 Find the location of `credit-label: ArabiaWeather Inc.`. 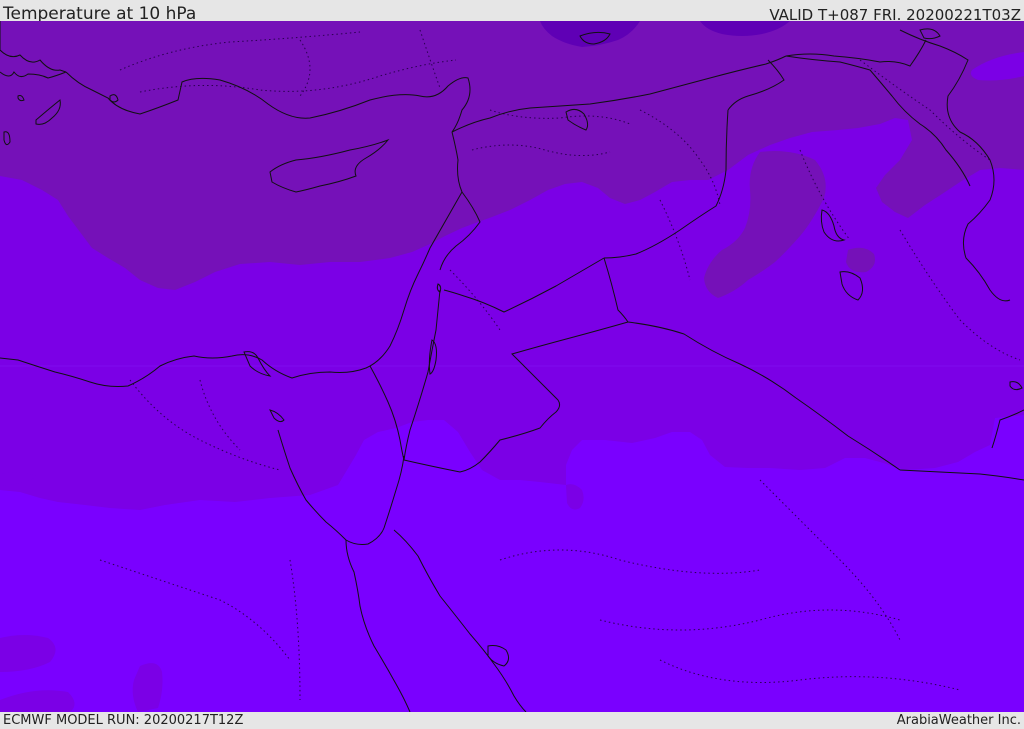

credit-label: ArabiaWeather Inc. is located at coordinates (958, 720).